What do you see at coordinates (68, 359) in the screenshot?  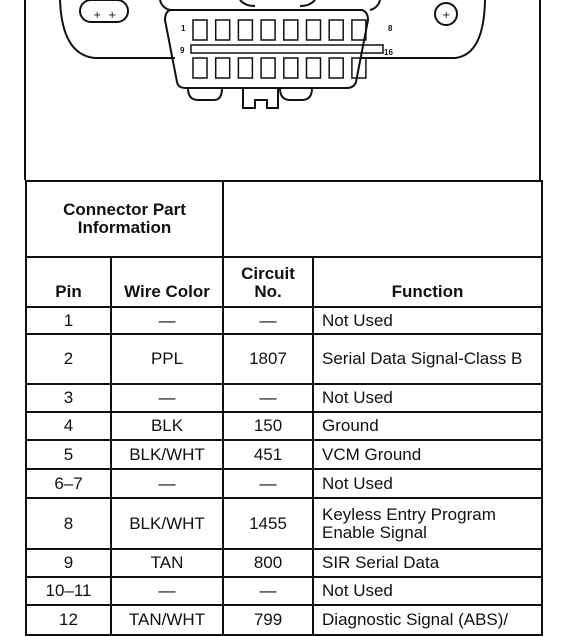 I see `pin-cell: 2` at bounding box center [68, 359].